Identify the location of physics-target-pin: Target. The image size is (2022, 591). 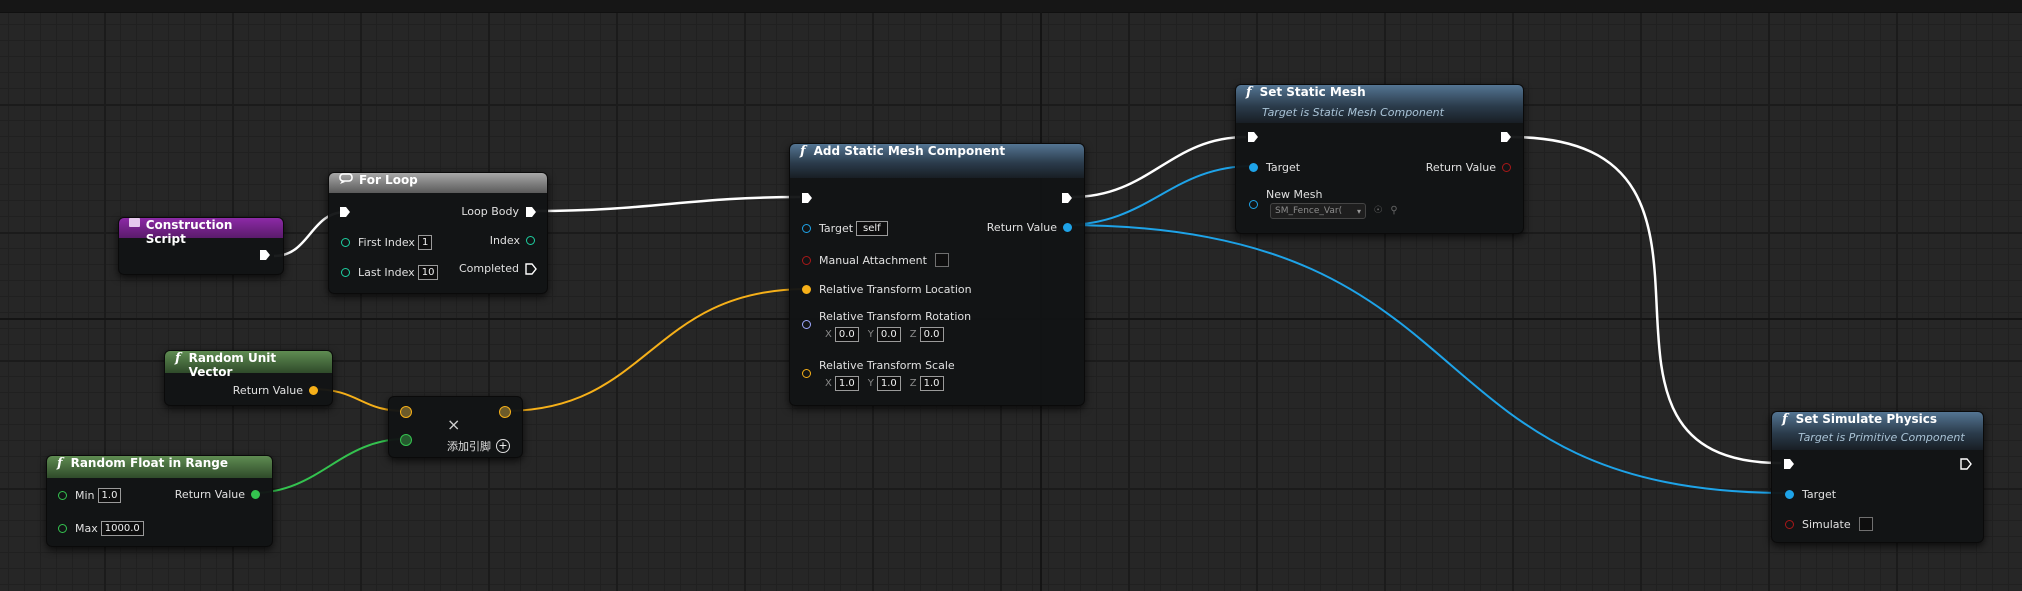
(1810, 494).